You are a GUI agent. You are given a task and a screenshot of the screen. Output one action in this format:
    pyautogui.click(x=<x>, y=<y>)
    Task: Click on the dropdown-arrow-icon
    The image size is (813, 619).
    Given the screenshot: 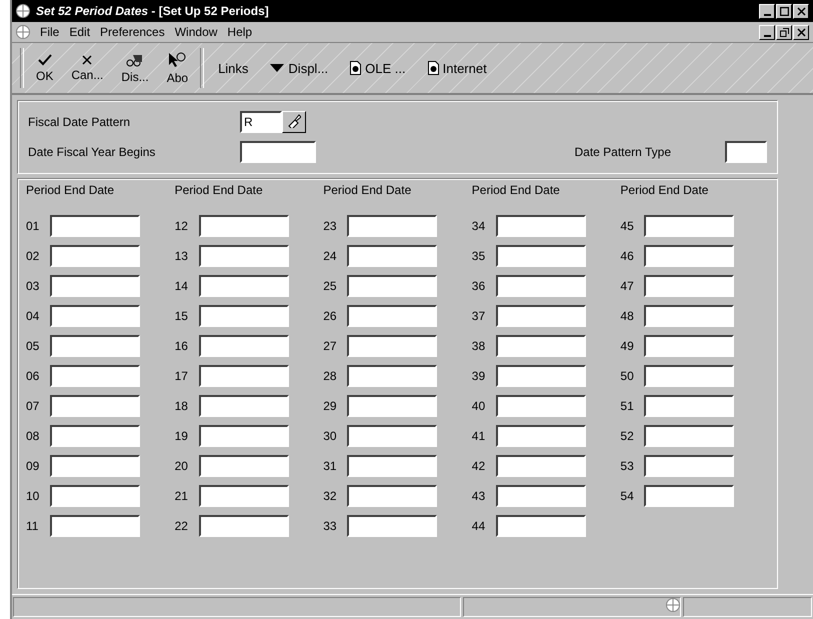 What is the action you would take?
    pyautogui.click(x=277, y=68)
    